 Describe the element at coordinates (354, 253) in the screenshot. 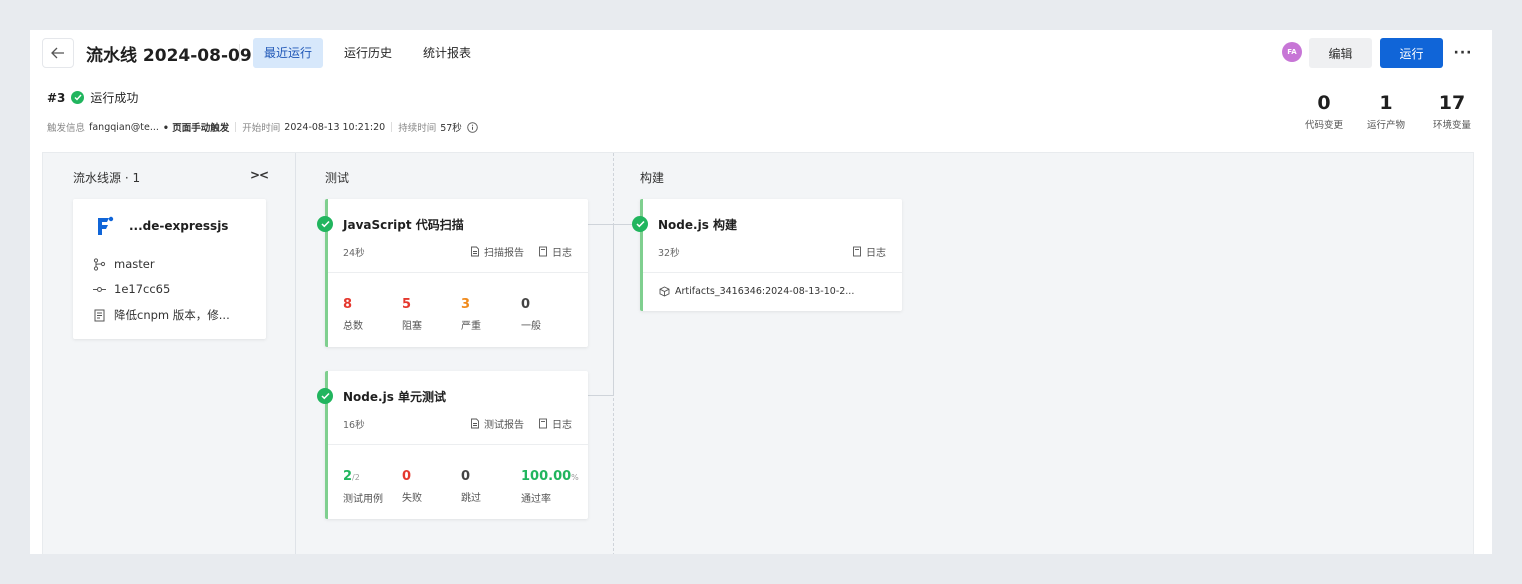

I see `job-duration: 24秒` at that location.